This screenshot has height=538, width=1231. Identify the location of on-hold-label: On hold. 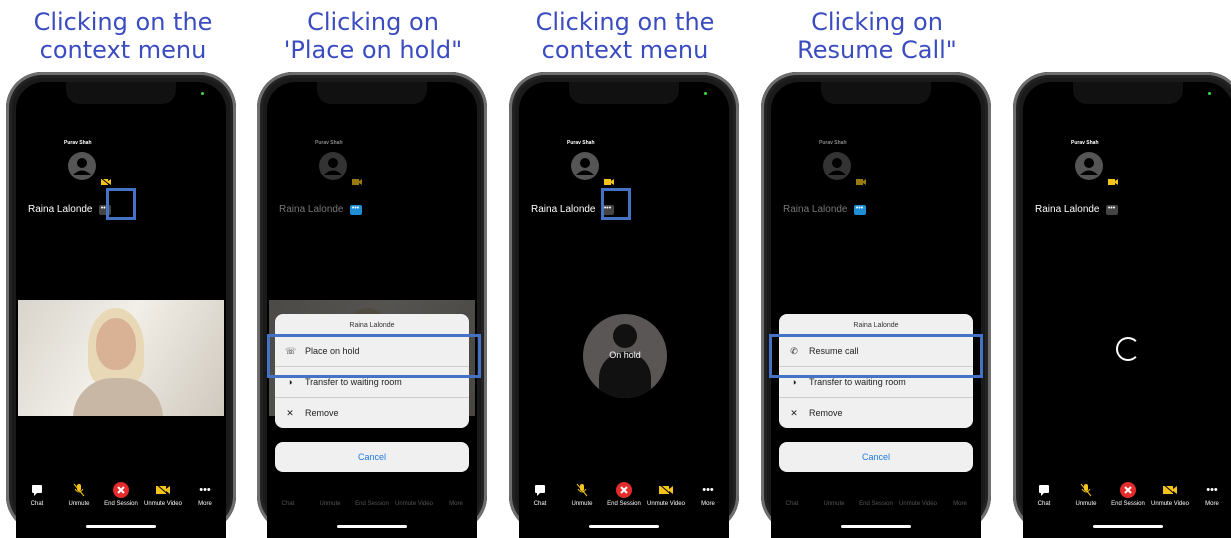
(625, 355).